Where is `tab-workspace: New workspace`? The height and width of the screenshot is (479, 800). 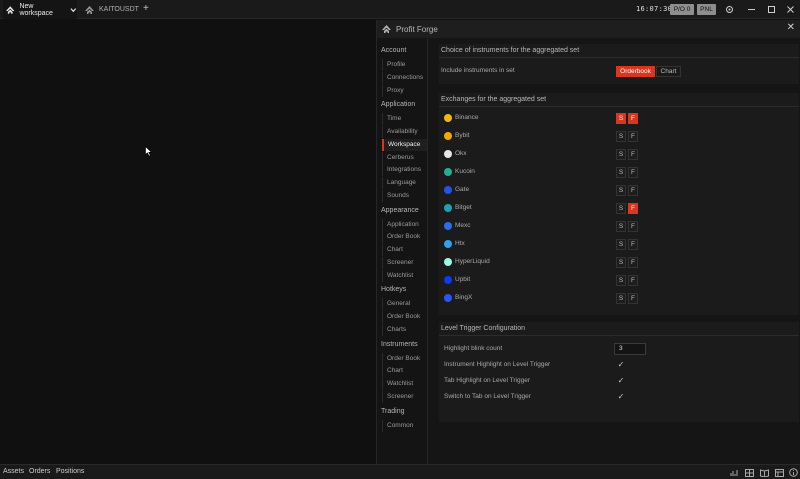
tab-workspace: New workspace is located at coordinates (40, 9).